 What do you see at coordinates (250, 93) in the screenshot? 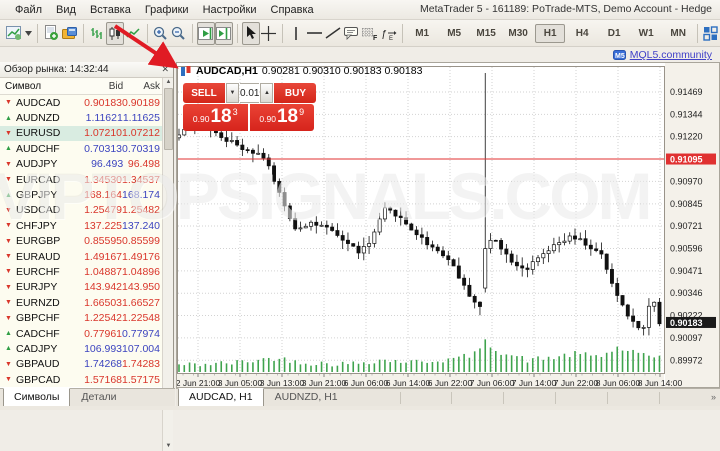
I see `volume-input: 0.01` at bounding box center [250, 93].